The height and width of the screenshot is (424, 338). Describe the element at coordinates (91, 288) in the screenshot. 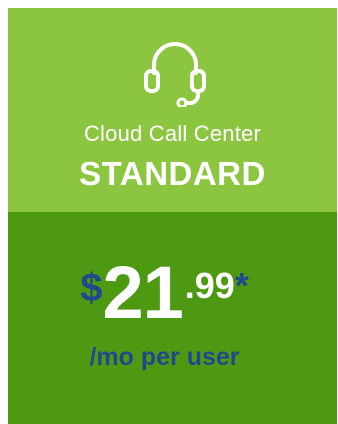

I see `currency-symbol: $` at that location.